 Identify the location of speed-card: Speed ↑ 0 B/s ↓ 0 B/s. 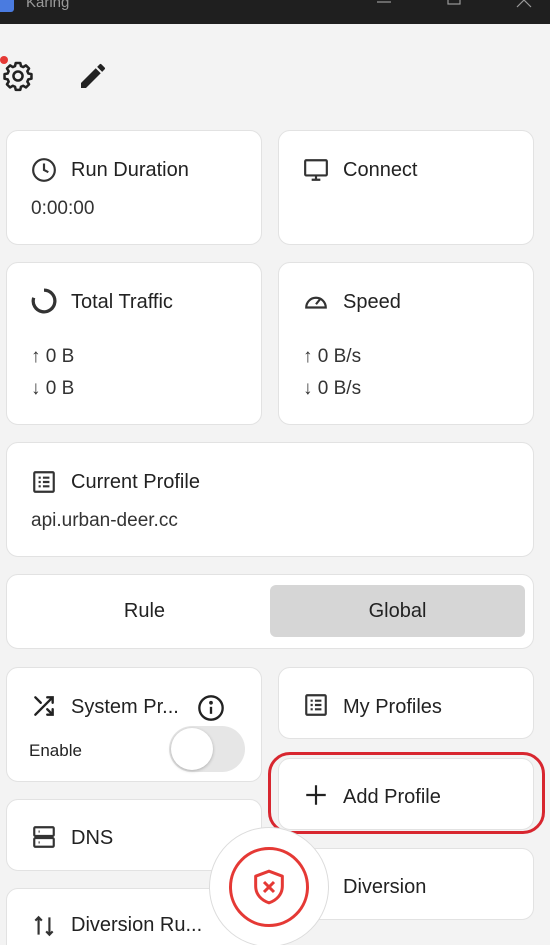
(406, 343).